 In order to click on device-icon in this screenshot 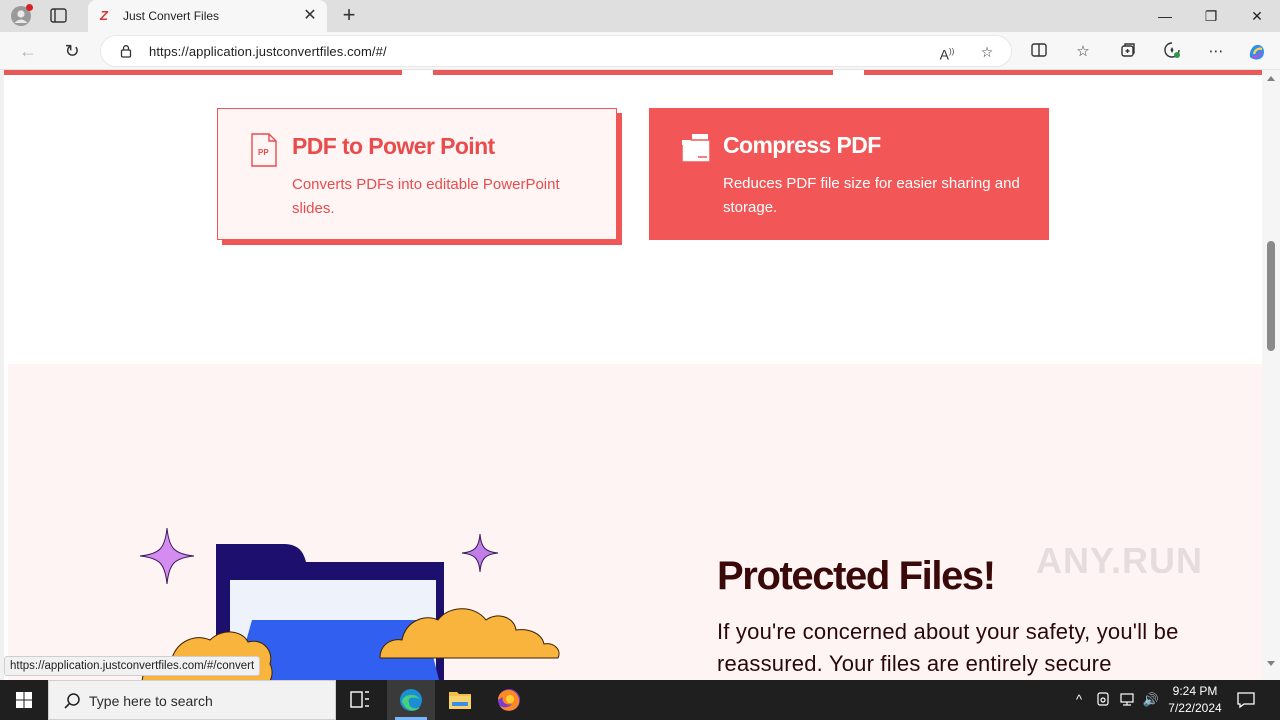, I will do `click(1103, 700)`.